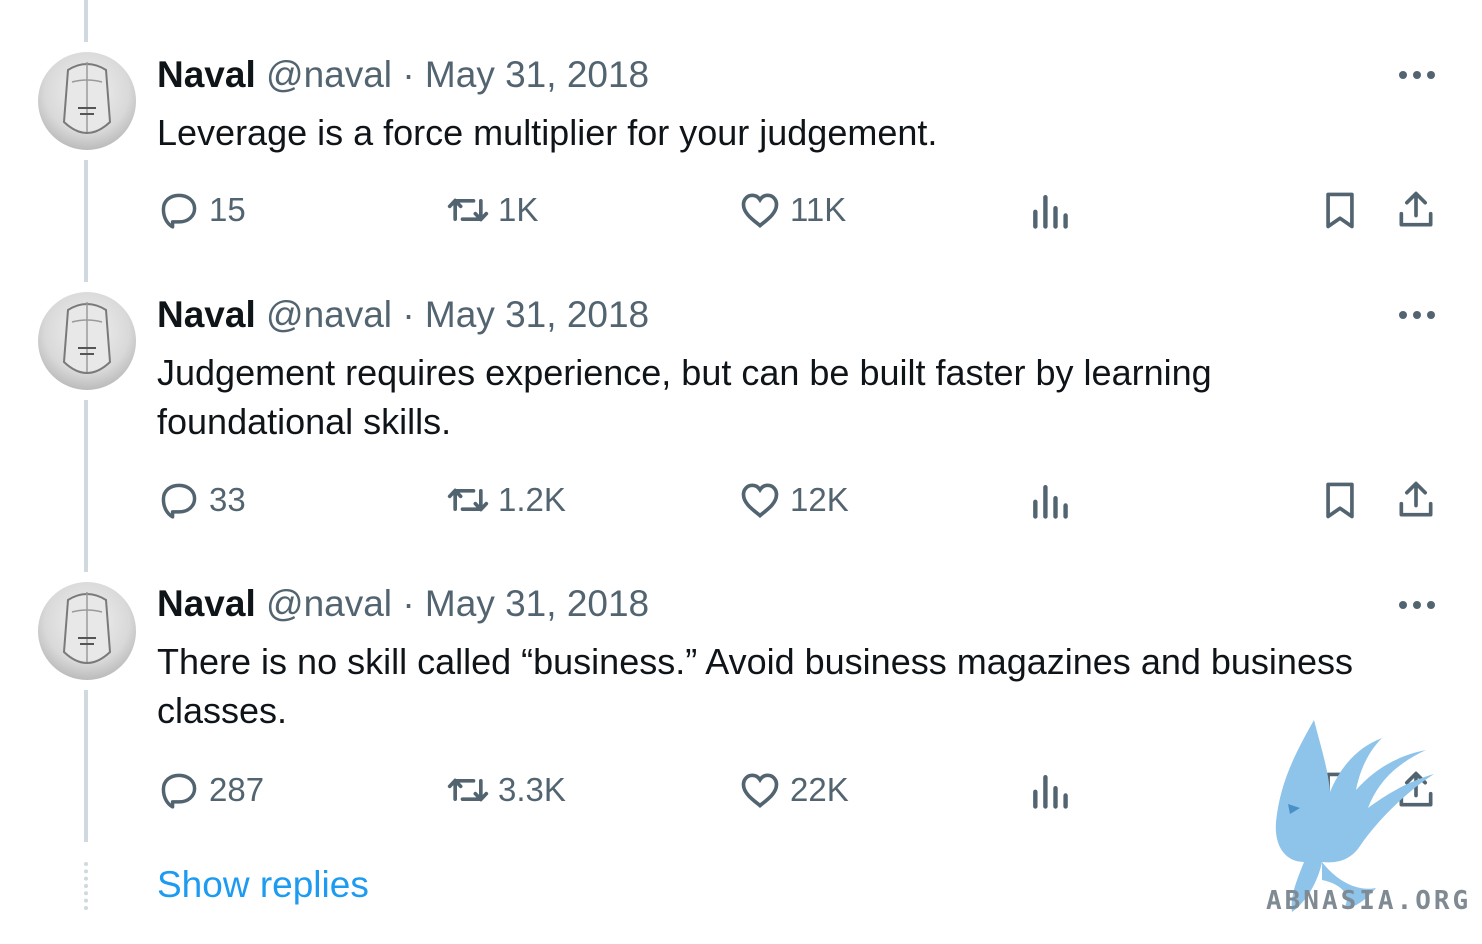 This screenshot has width=1482, height=944. Describe the element at coordinates (760, 790) in the screenshot. I see `like-icon` at that location.